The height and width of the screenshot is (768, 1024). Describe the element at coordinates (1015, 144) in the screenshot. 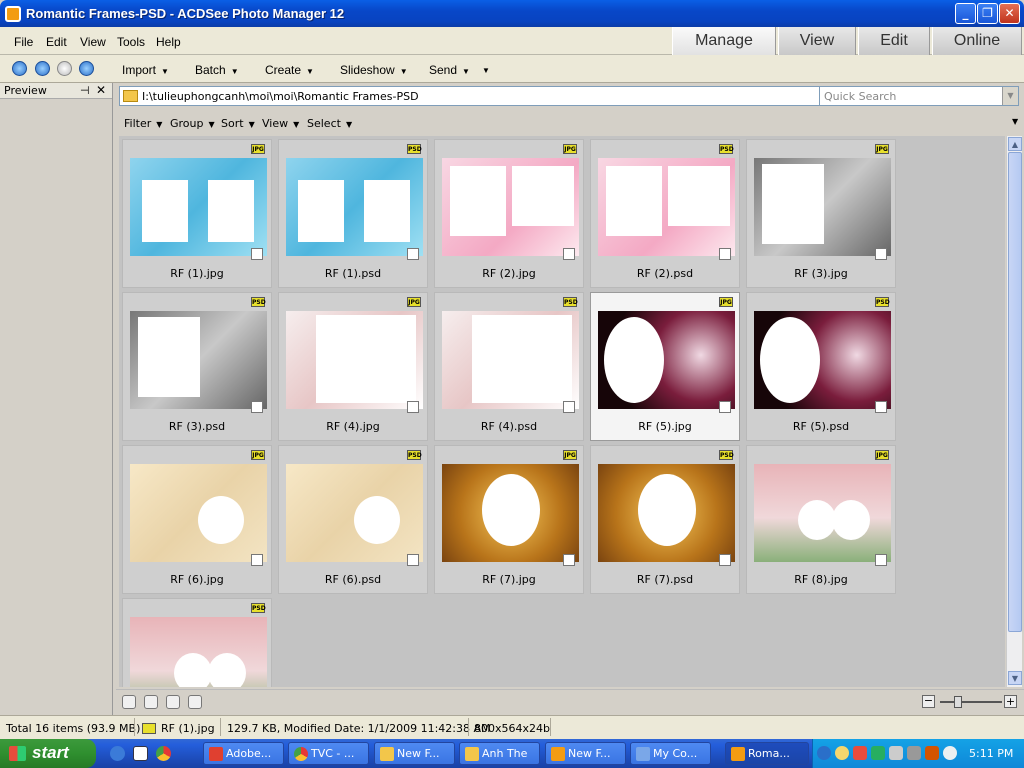

I see `scroll-up-icon: ▲` at that location.